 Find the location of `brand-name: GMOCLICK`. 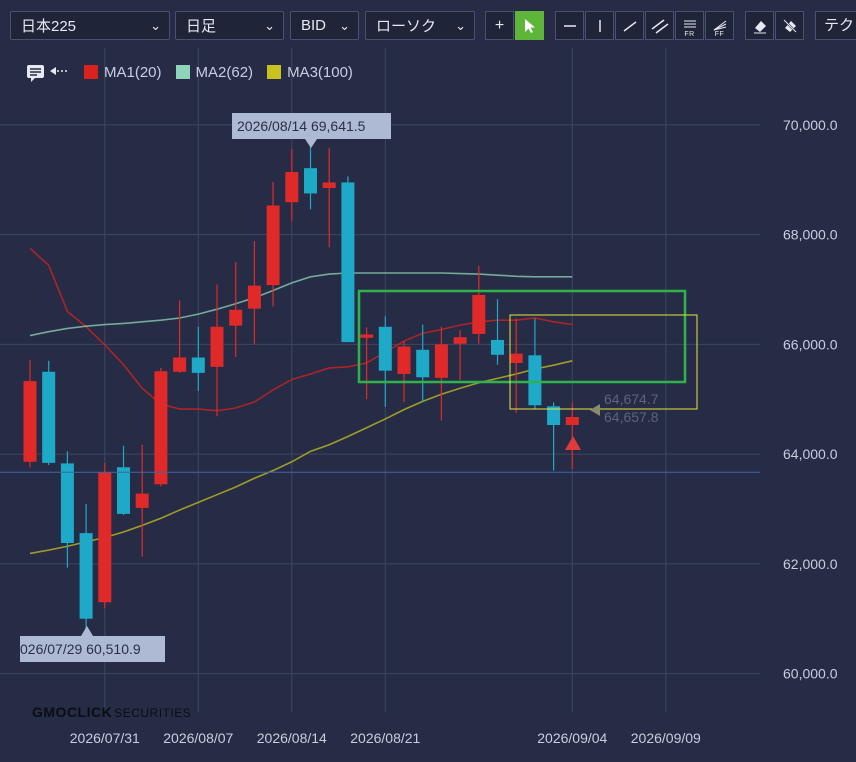

brand-name: GMOCLICK is located at coordinates (72, 712).